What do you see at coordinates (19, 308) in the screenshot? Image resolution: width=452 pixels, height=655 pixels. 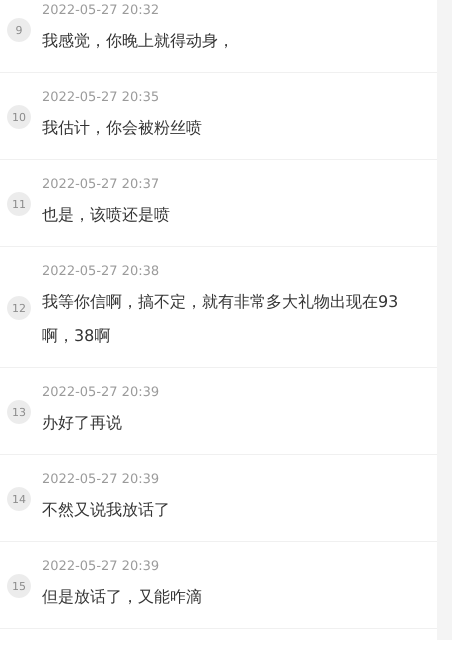 I see `index-badge: 12` at bounding box center [19, 308].